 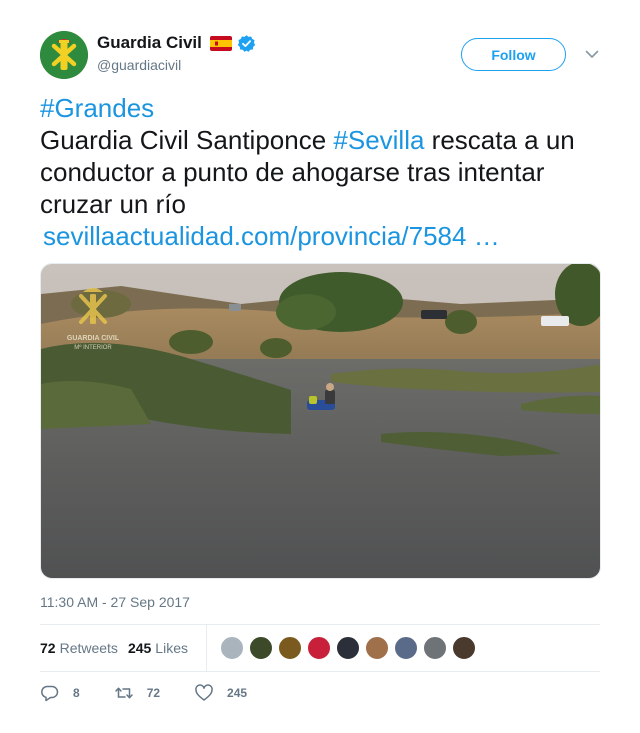 What do you see at coordinates (204, 692) in the screenshot?
I see `heart-icon` at bounding box center [204, 692].